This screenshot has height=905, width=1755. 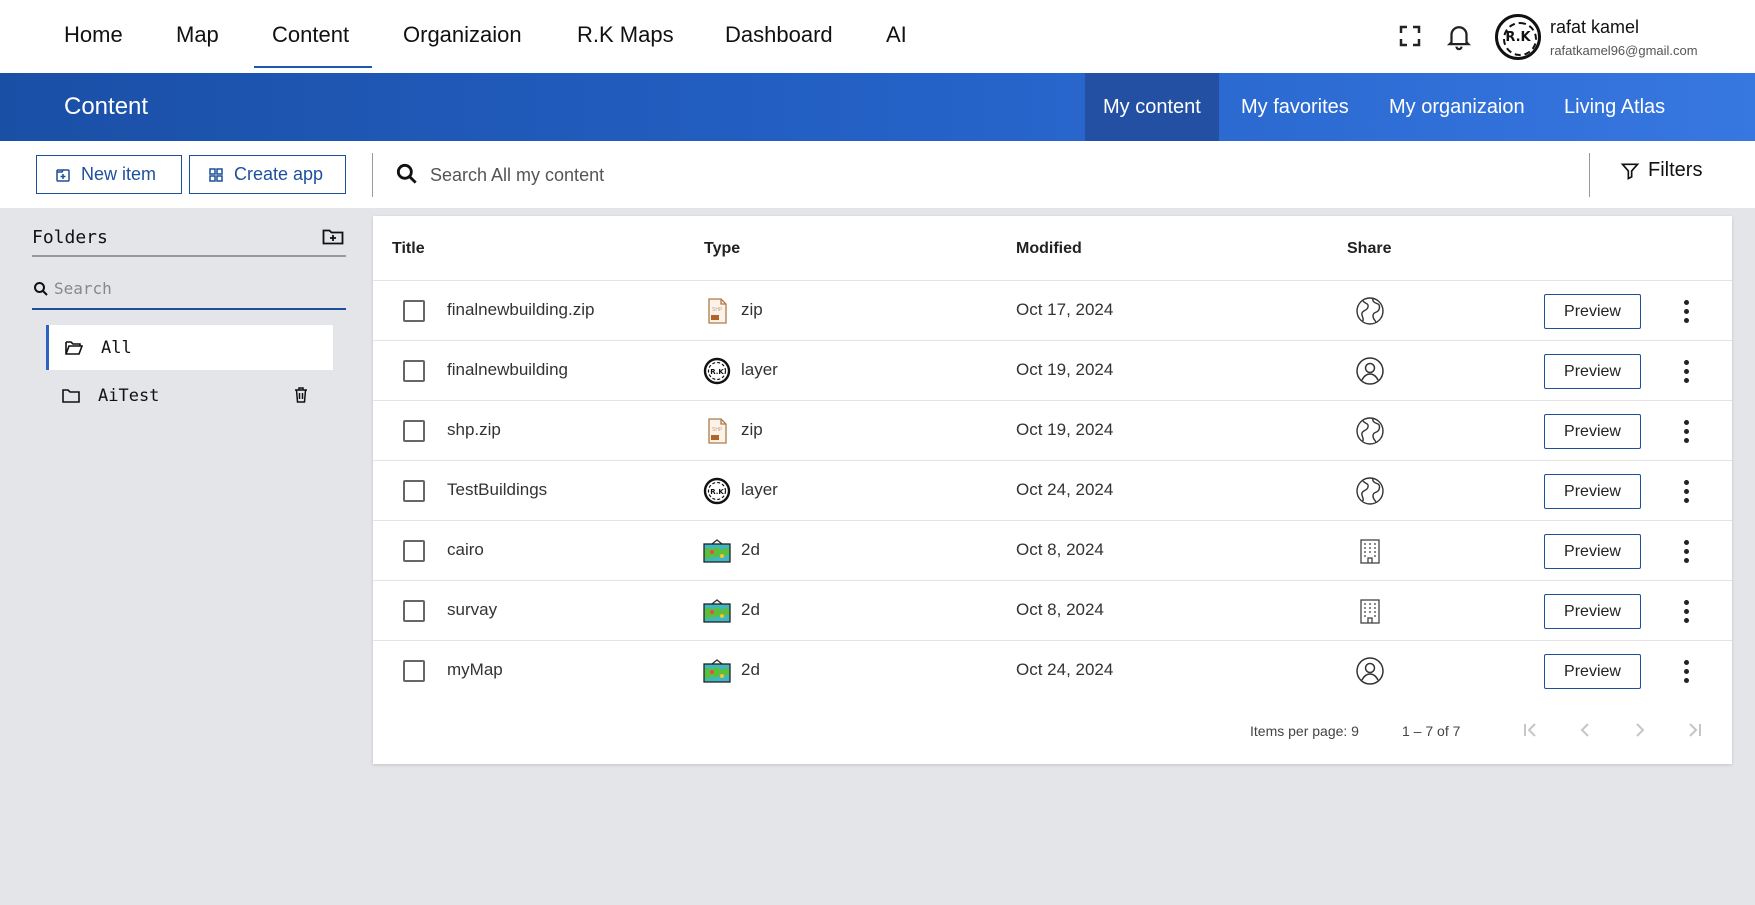 What do you see at coordinates (462, 35) in the screenshot?
I see `nav-organization: Organizaion` at bounding box center [462, 35].